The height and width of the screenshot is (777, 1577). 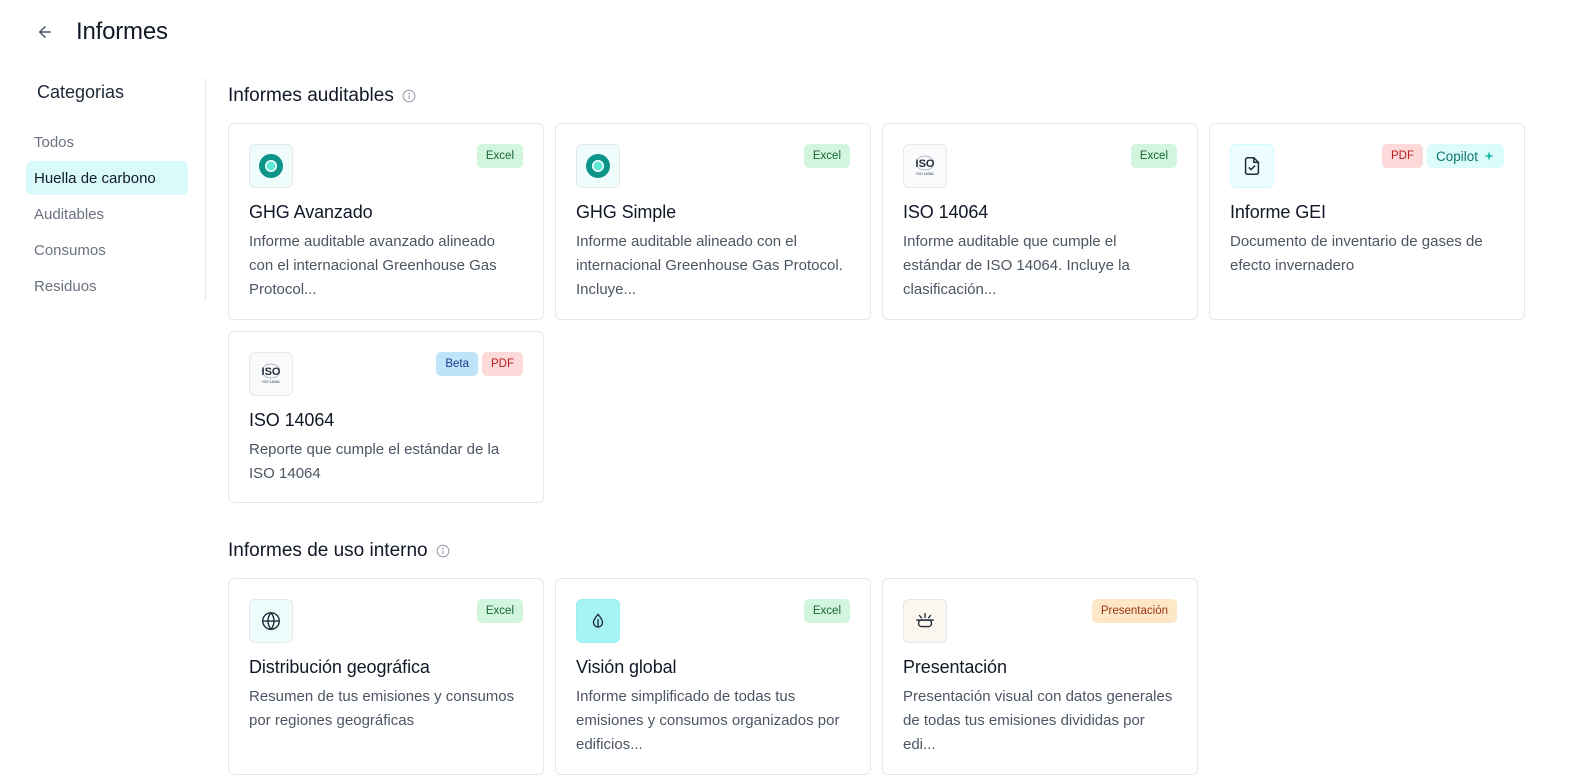 I want to click on card-title: GHG Avanzado, so click(x=311, y=212).